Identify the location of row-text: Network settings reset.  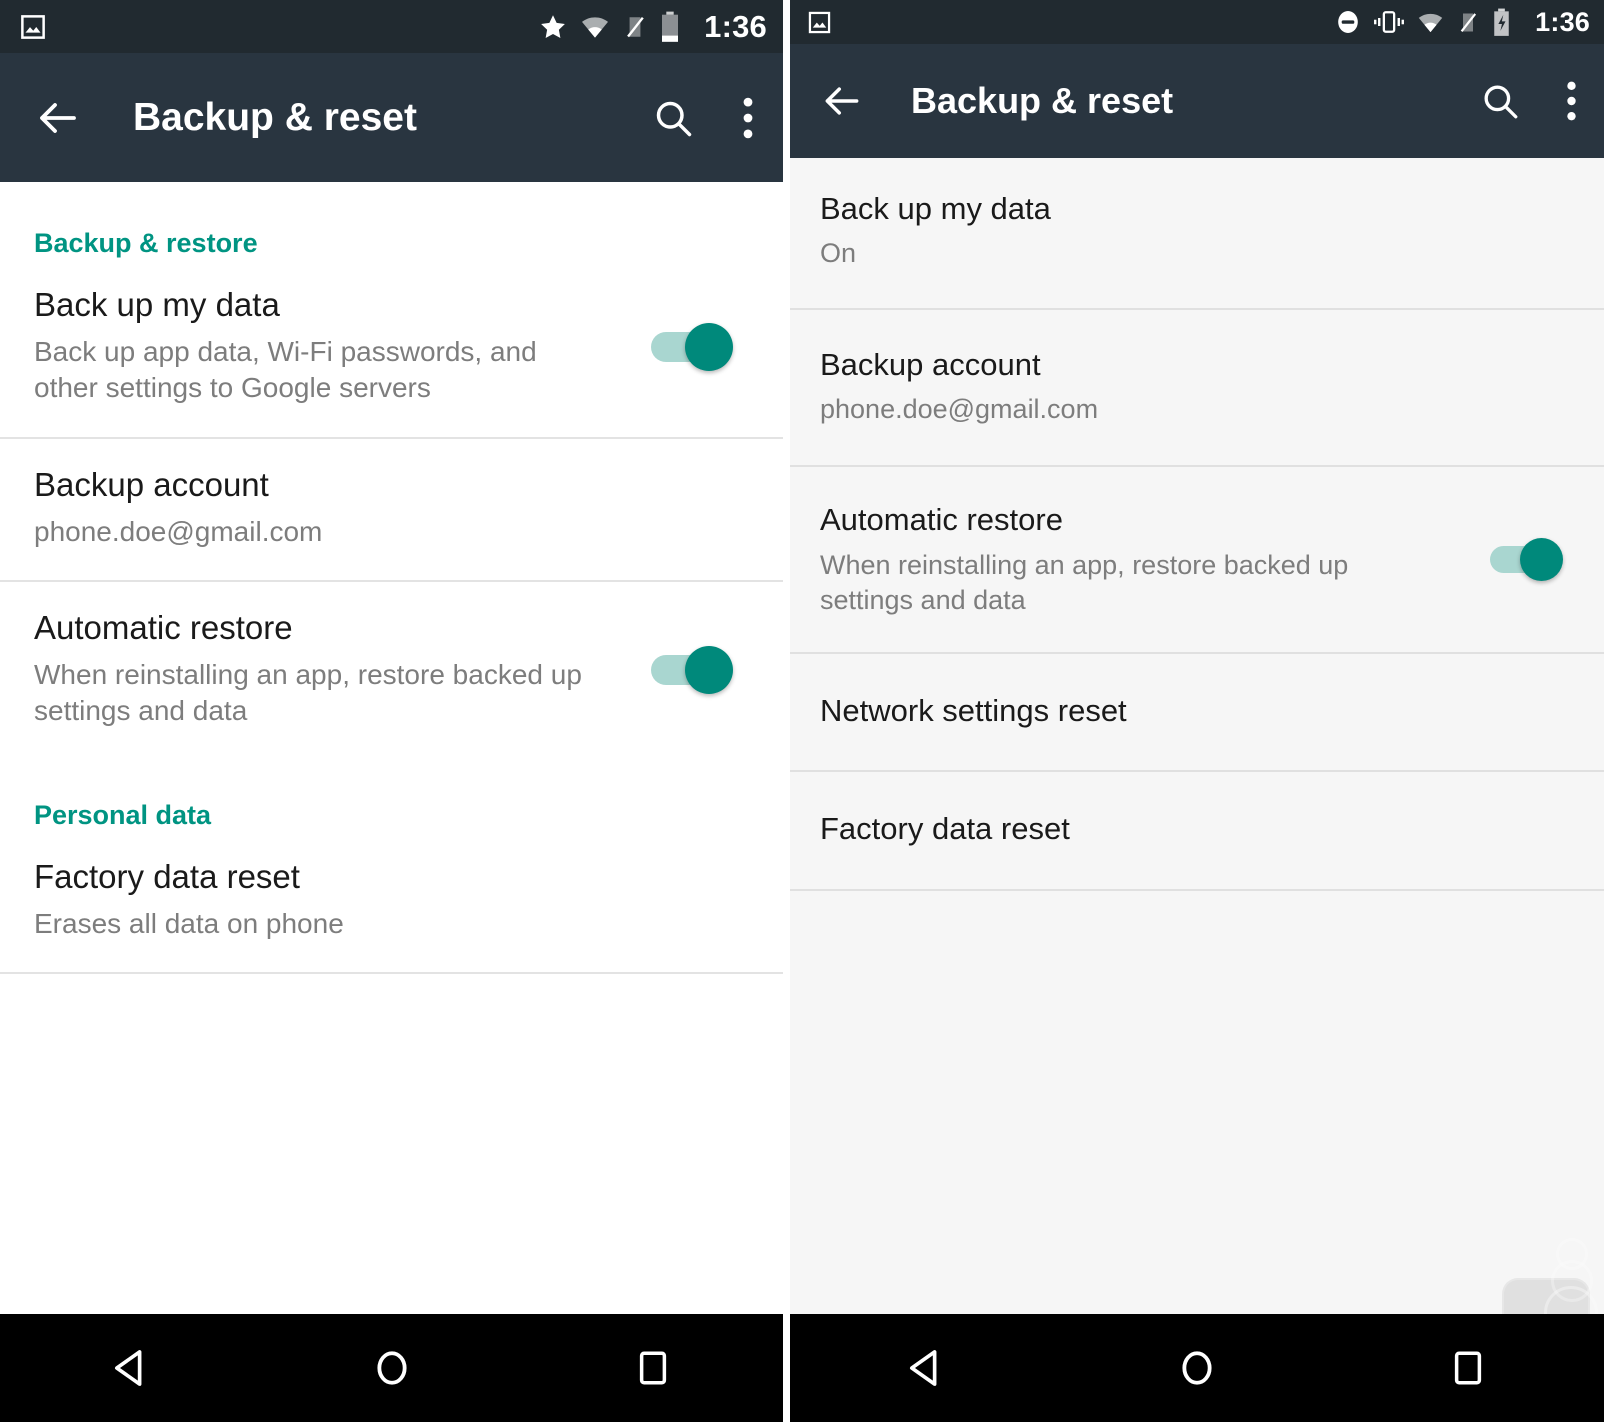
(1197, 711).